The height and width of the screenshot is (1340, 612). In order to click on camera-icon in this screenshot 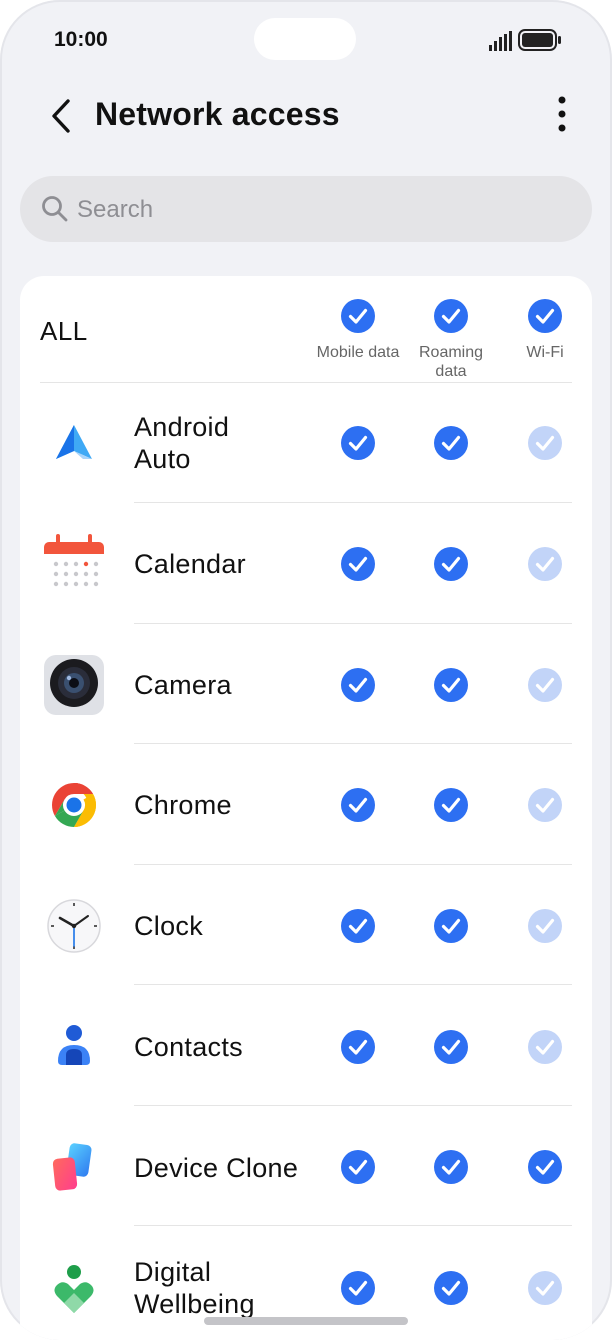, I will do `click(74, 685)`.